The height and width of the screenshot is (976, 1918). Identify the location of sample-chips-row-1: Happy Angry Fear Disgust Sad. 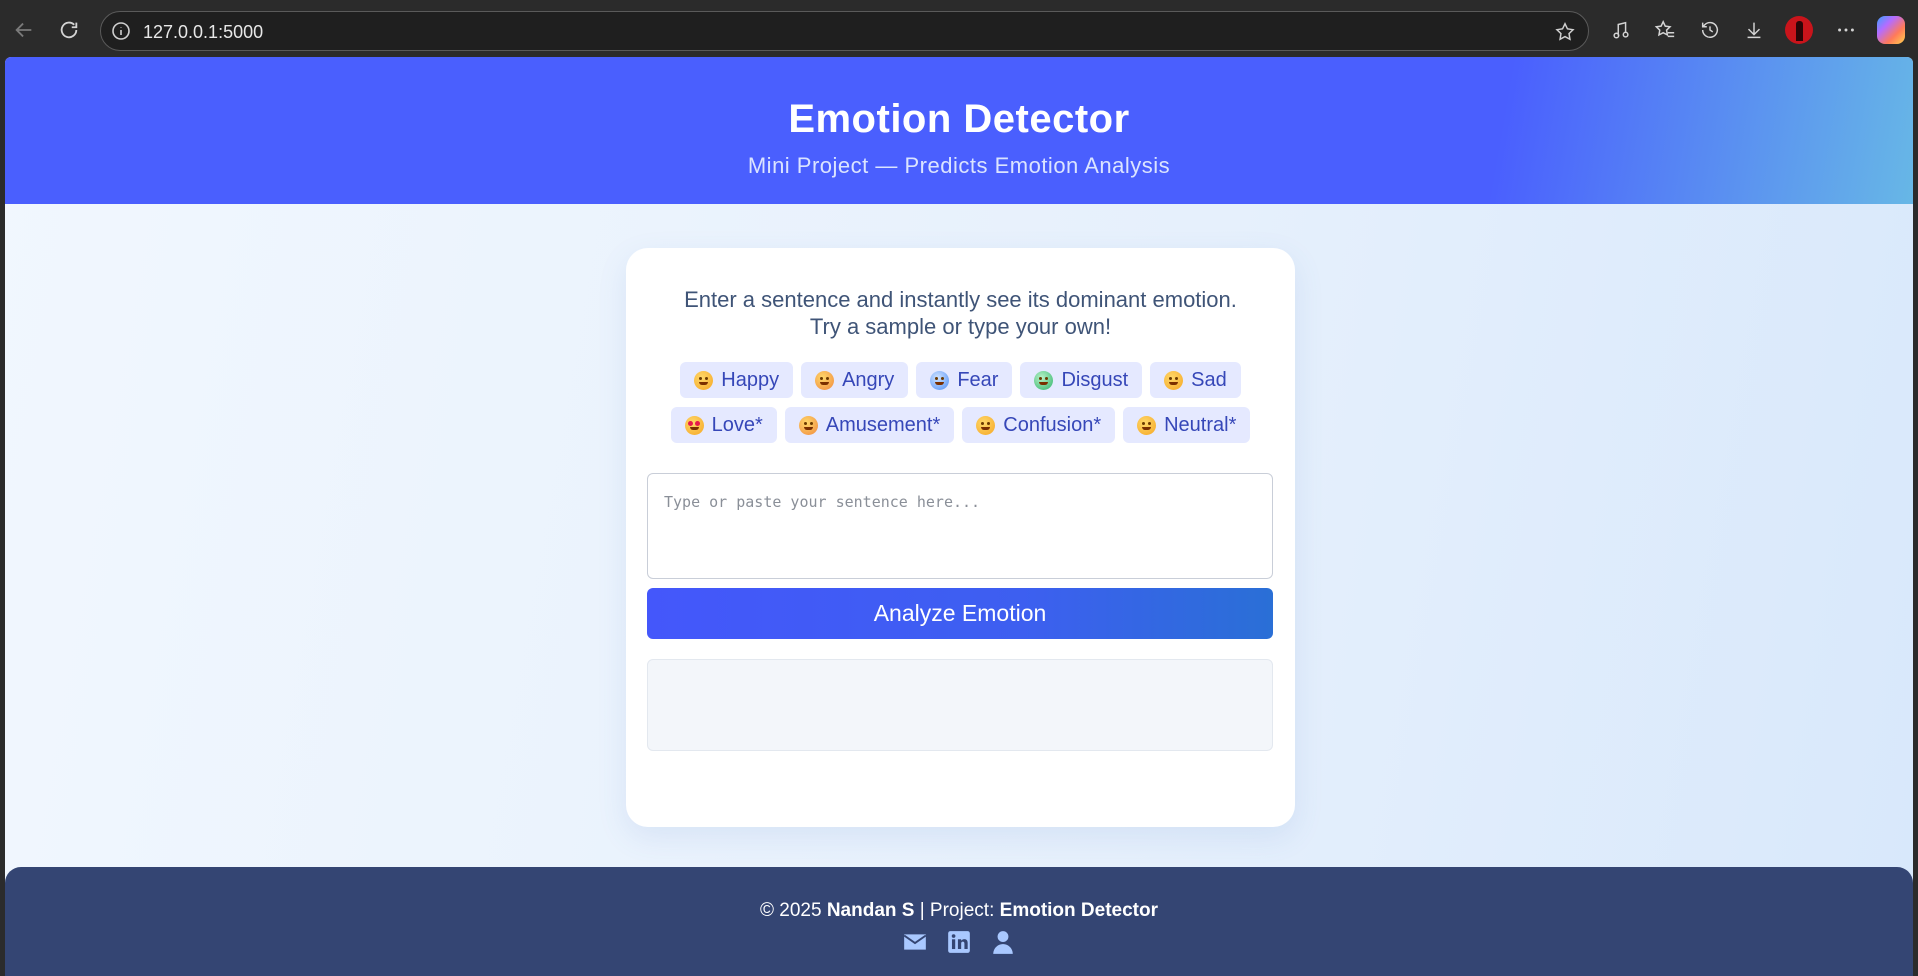
(960, 380).